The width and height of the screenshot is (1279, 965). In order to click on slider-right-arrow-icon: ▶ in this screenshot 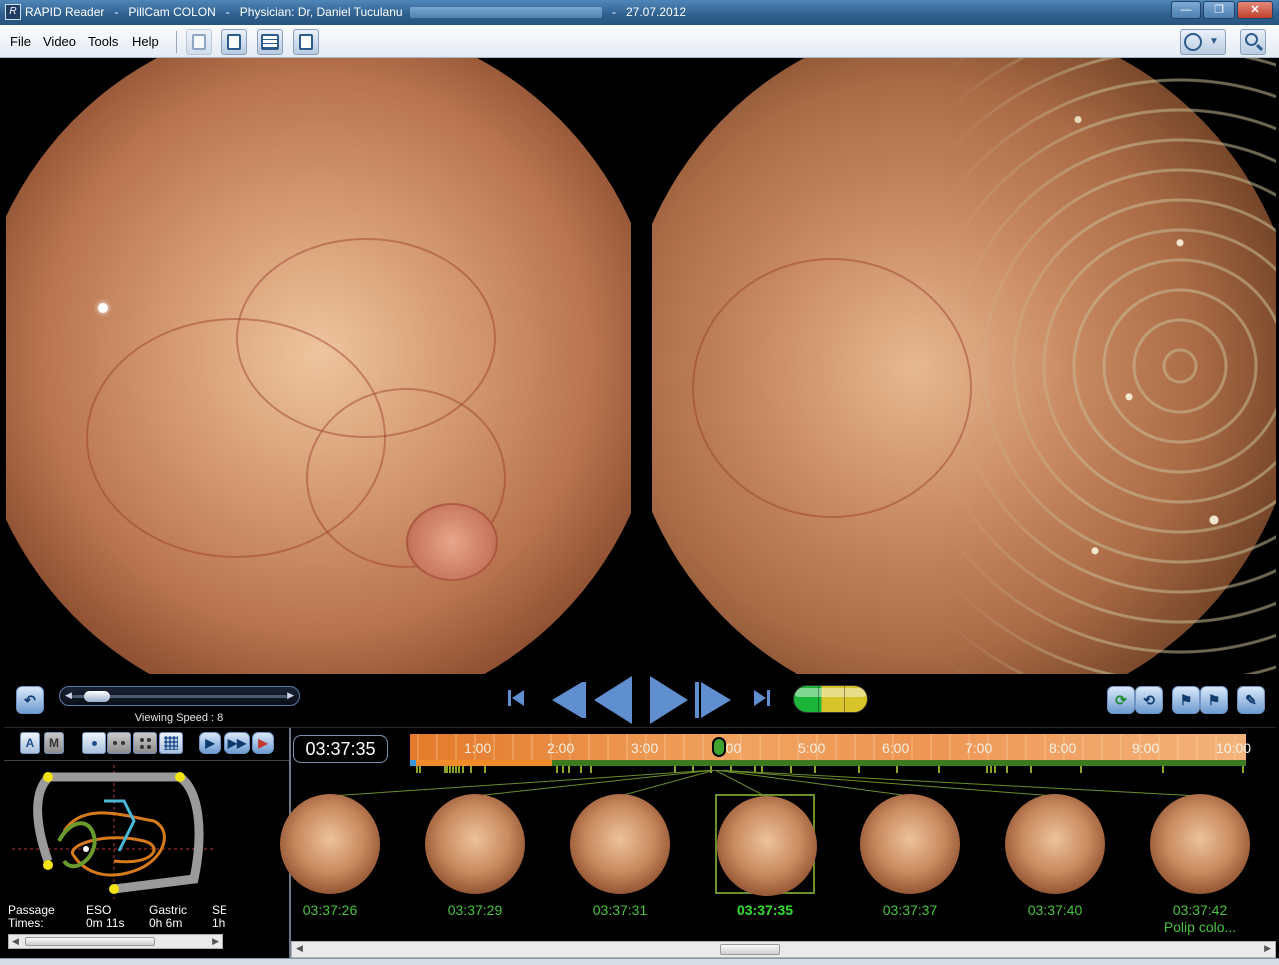, I will do `click(290, 695)`.